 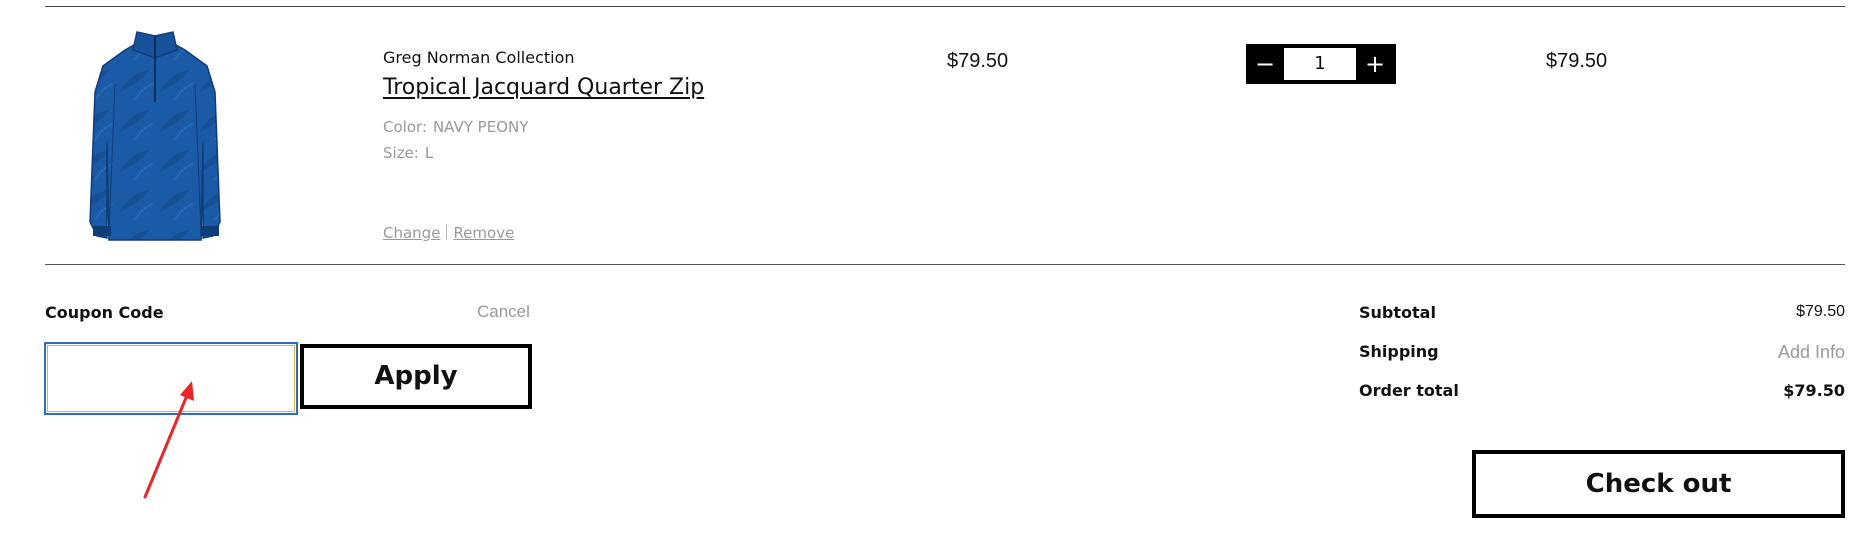 I want to click on item-actions: Change Remove, so click(x=448, y=233).